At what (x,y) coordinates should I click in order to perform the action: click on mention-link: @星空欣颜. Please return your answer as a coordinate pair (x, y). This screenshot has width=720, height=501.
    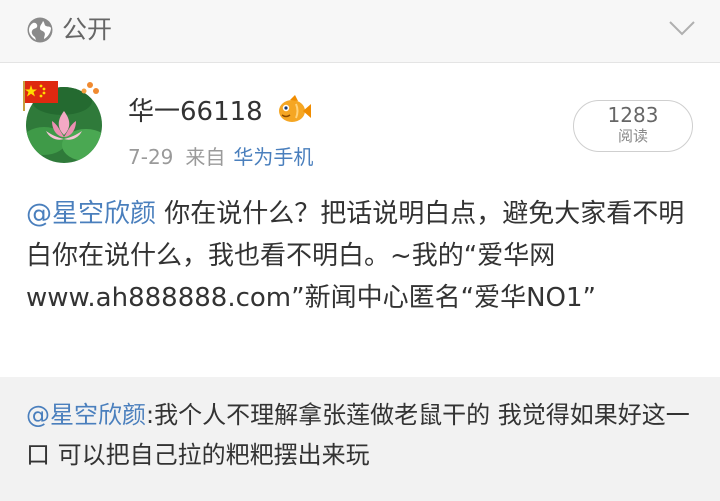
    Looking at the image, I should click on (91, 214).